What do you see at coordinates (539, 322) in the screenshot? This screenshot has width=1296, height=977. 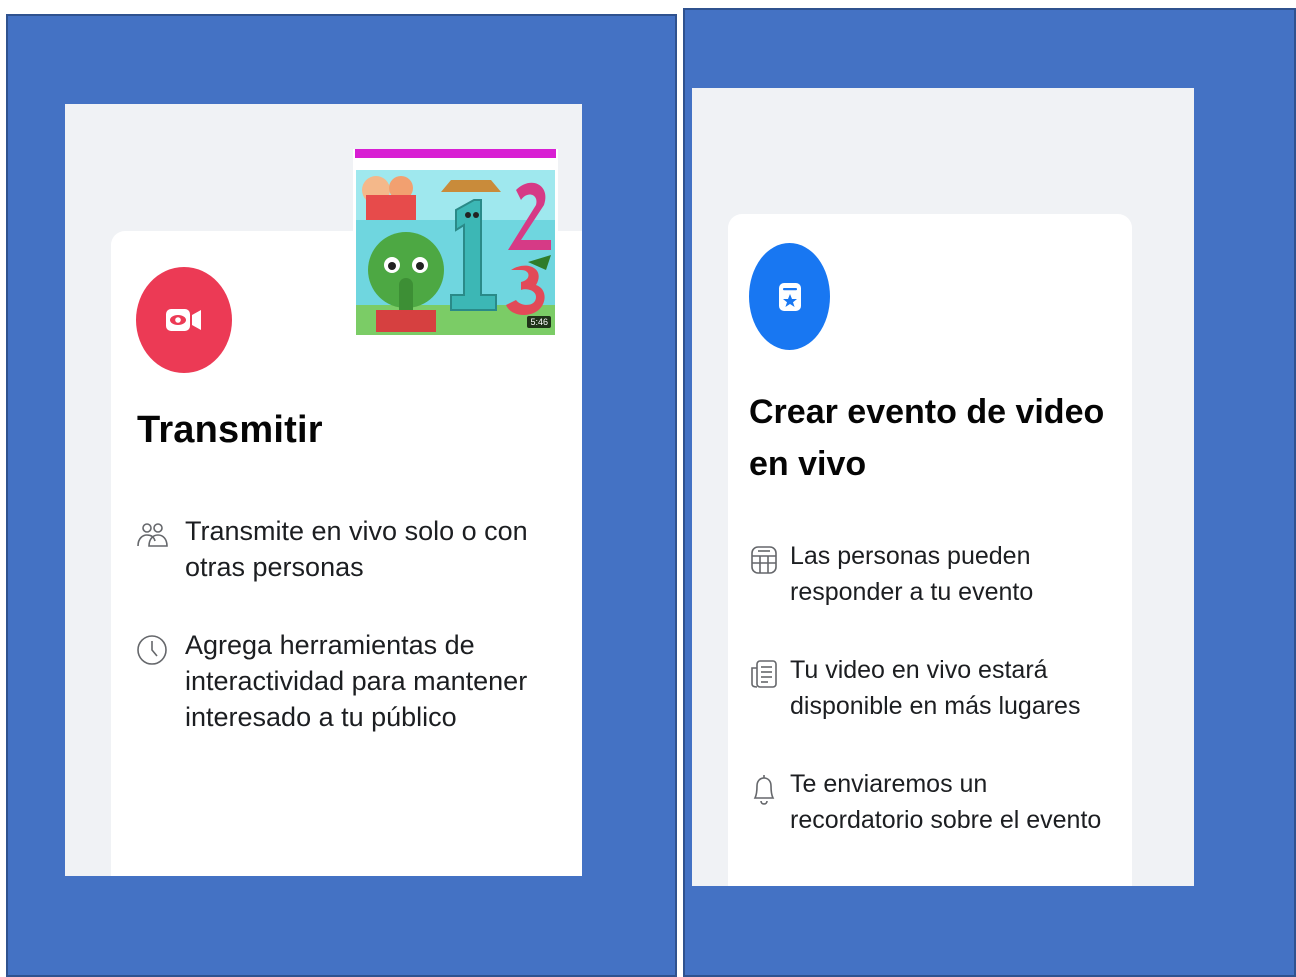 I see `video-duration-badge: 5:46` at bounding box center [539, 322].